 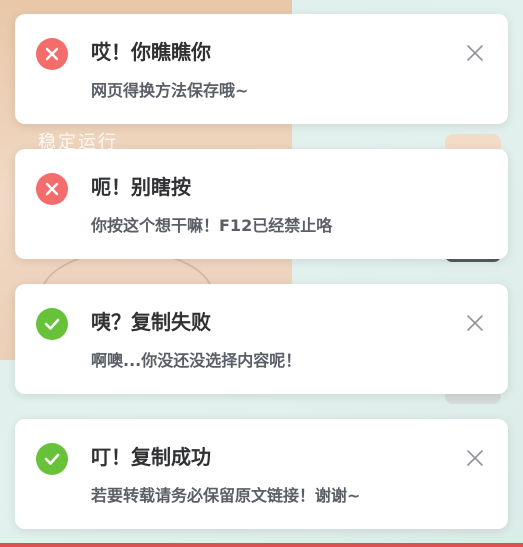 I want to click on notification-message: 网页得换方法保存哦~, so click(x=170, y=90).